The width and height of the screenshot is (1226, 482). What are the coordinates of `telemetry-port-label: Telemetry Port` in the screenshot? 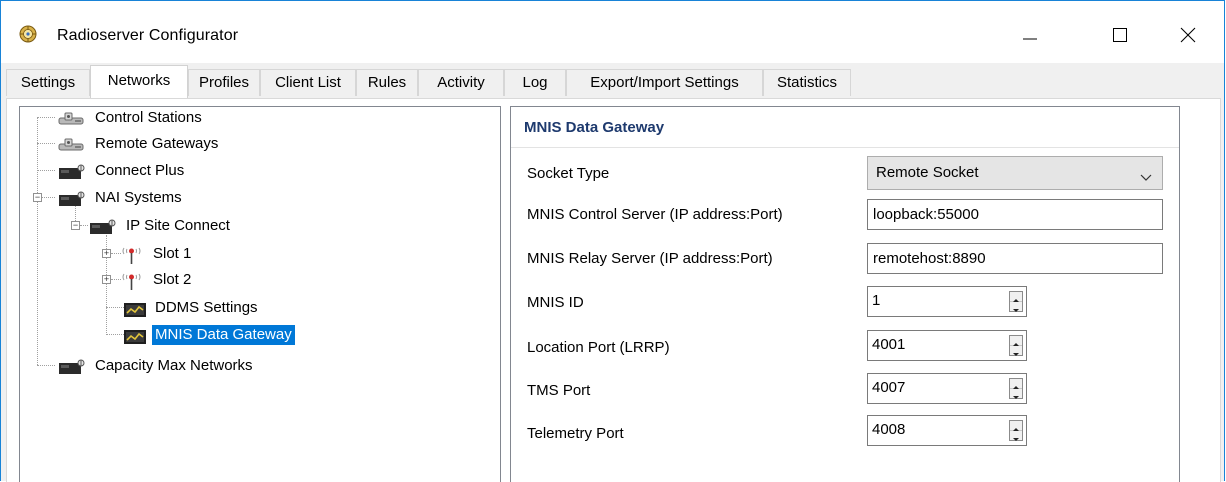 It's located at (575, 433).